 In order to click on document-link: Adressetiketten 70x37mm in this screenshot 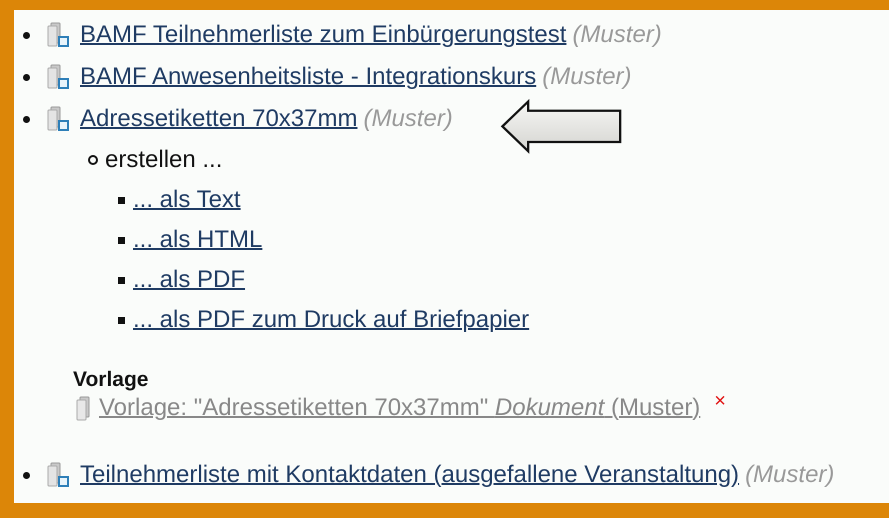, I will do `click(219, 119)`.